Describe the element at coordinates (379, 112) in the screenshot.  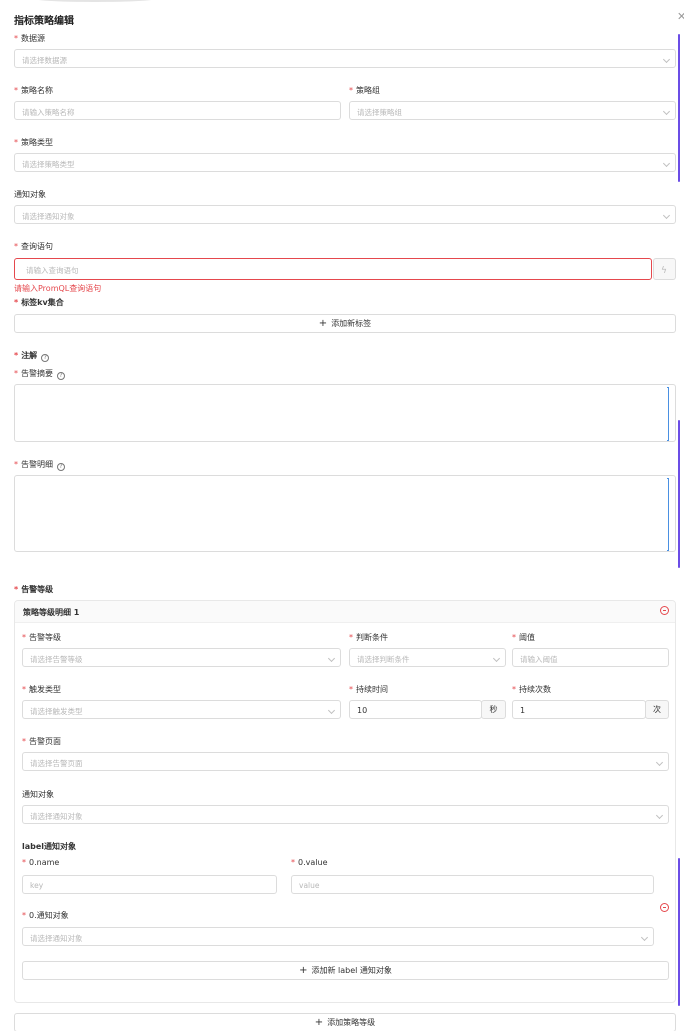
I see `rule-group-placeholder: 请选择策略组` at that location.